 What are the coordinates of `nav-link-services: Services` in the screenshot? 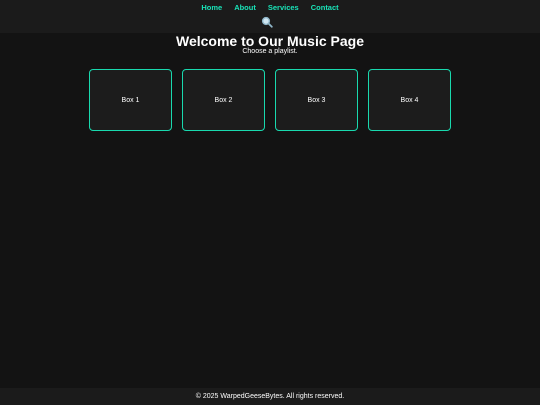 It's located at (283, 8).